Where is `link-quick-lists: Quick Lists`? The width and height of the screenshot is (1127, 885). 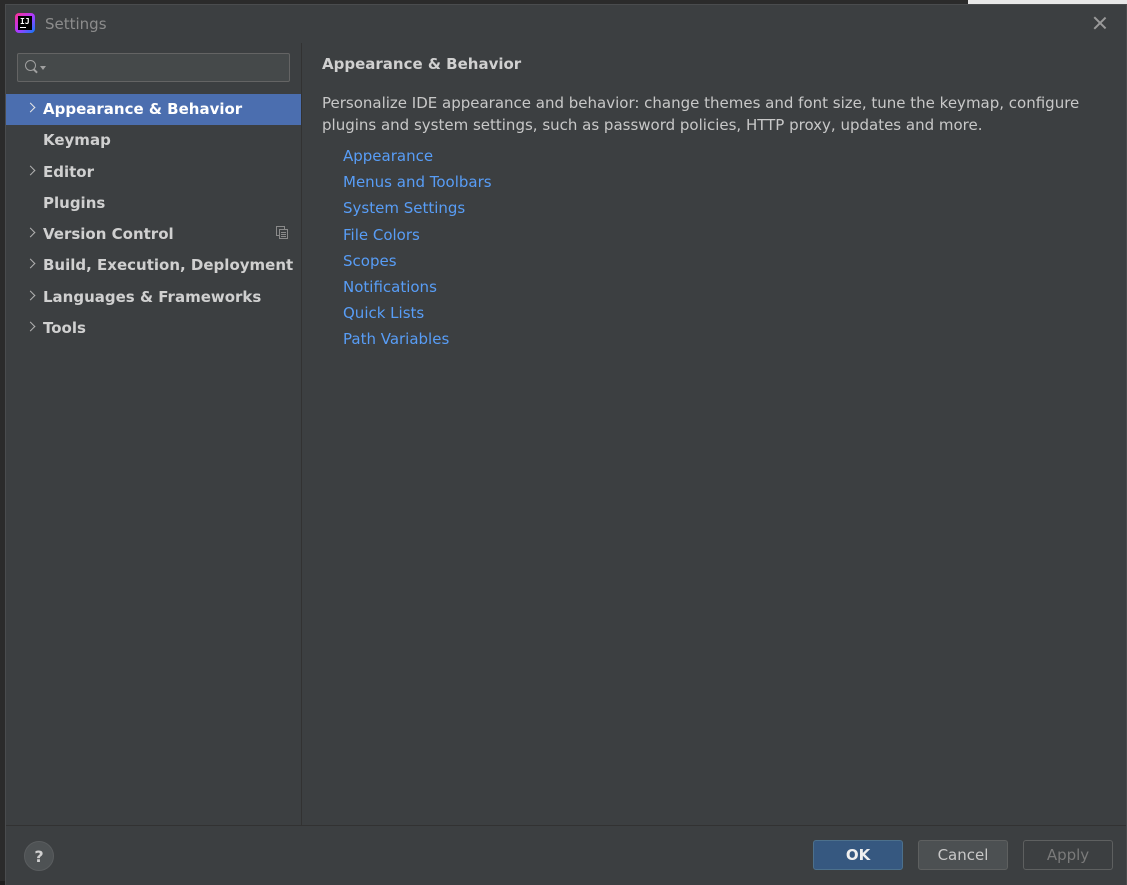
link-quick-lists: Quick Lists is located at coordinates (417, 317).